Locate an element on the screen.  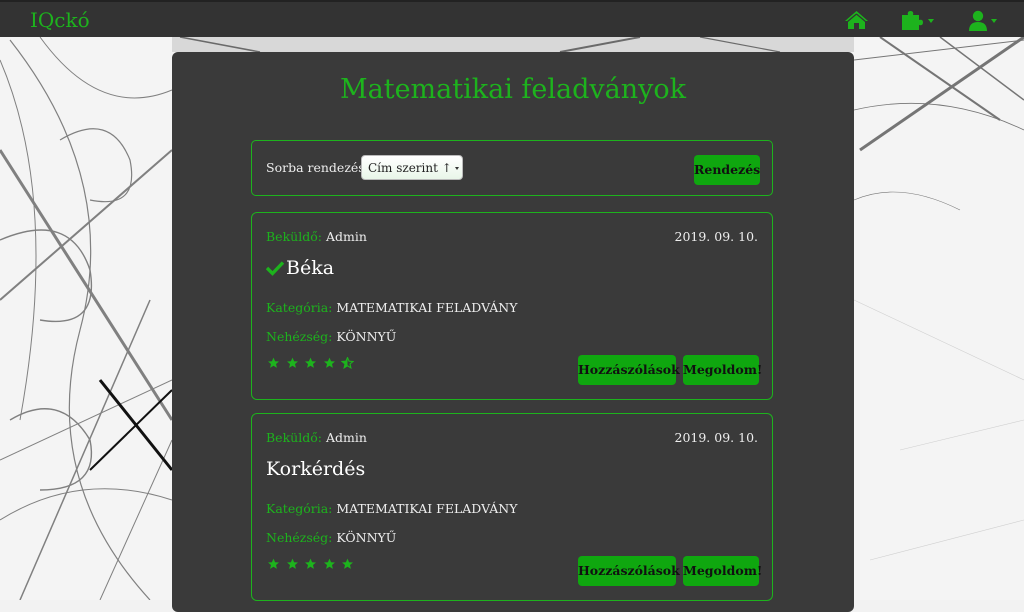
star-half-icon is located at coordinates (347, 363).